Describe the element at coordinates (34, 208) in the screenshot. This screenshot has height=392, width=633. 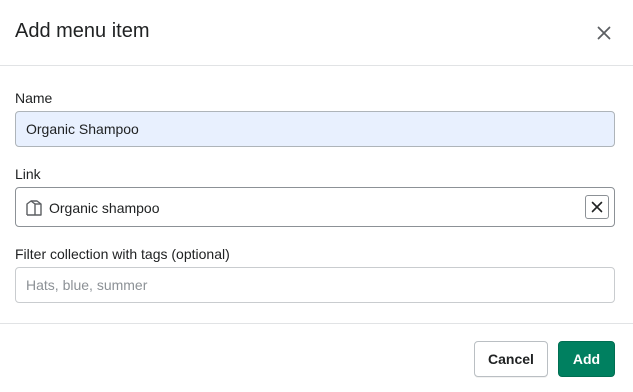
I see `collection-icon` at that location.